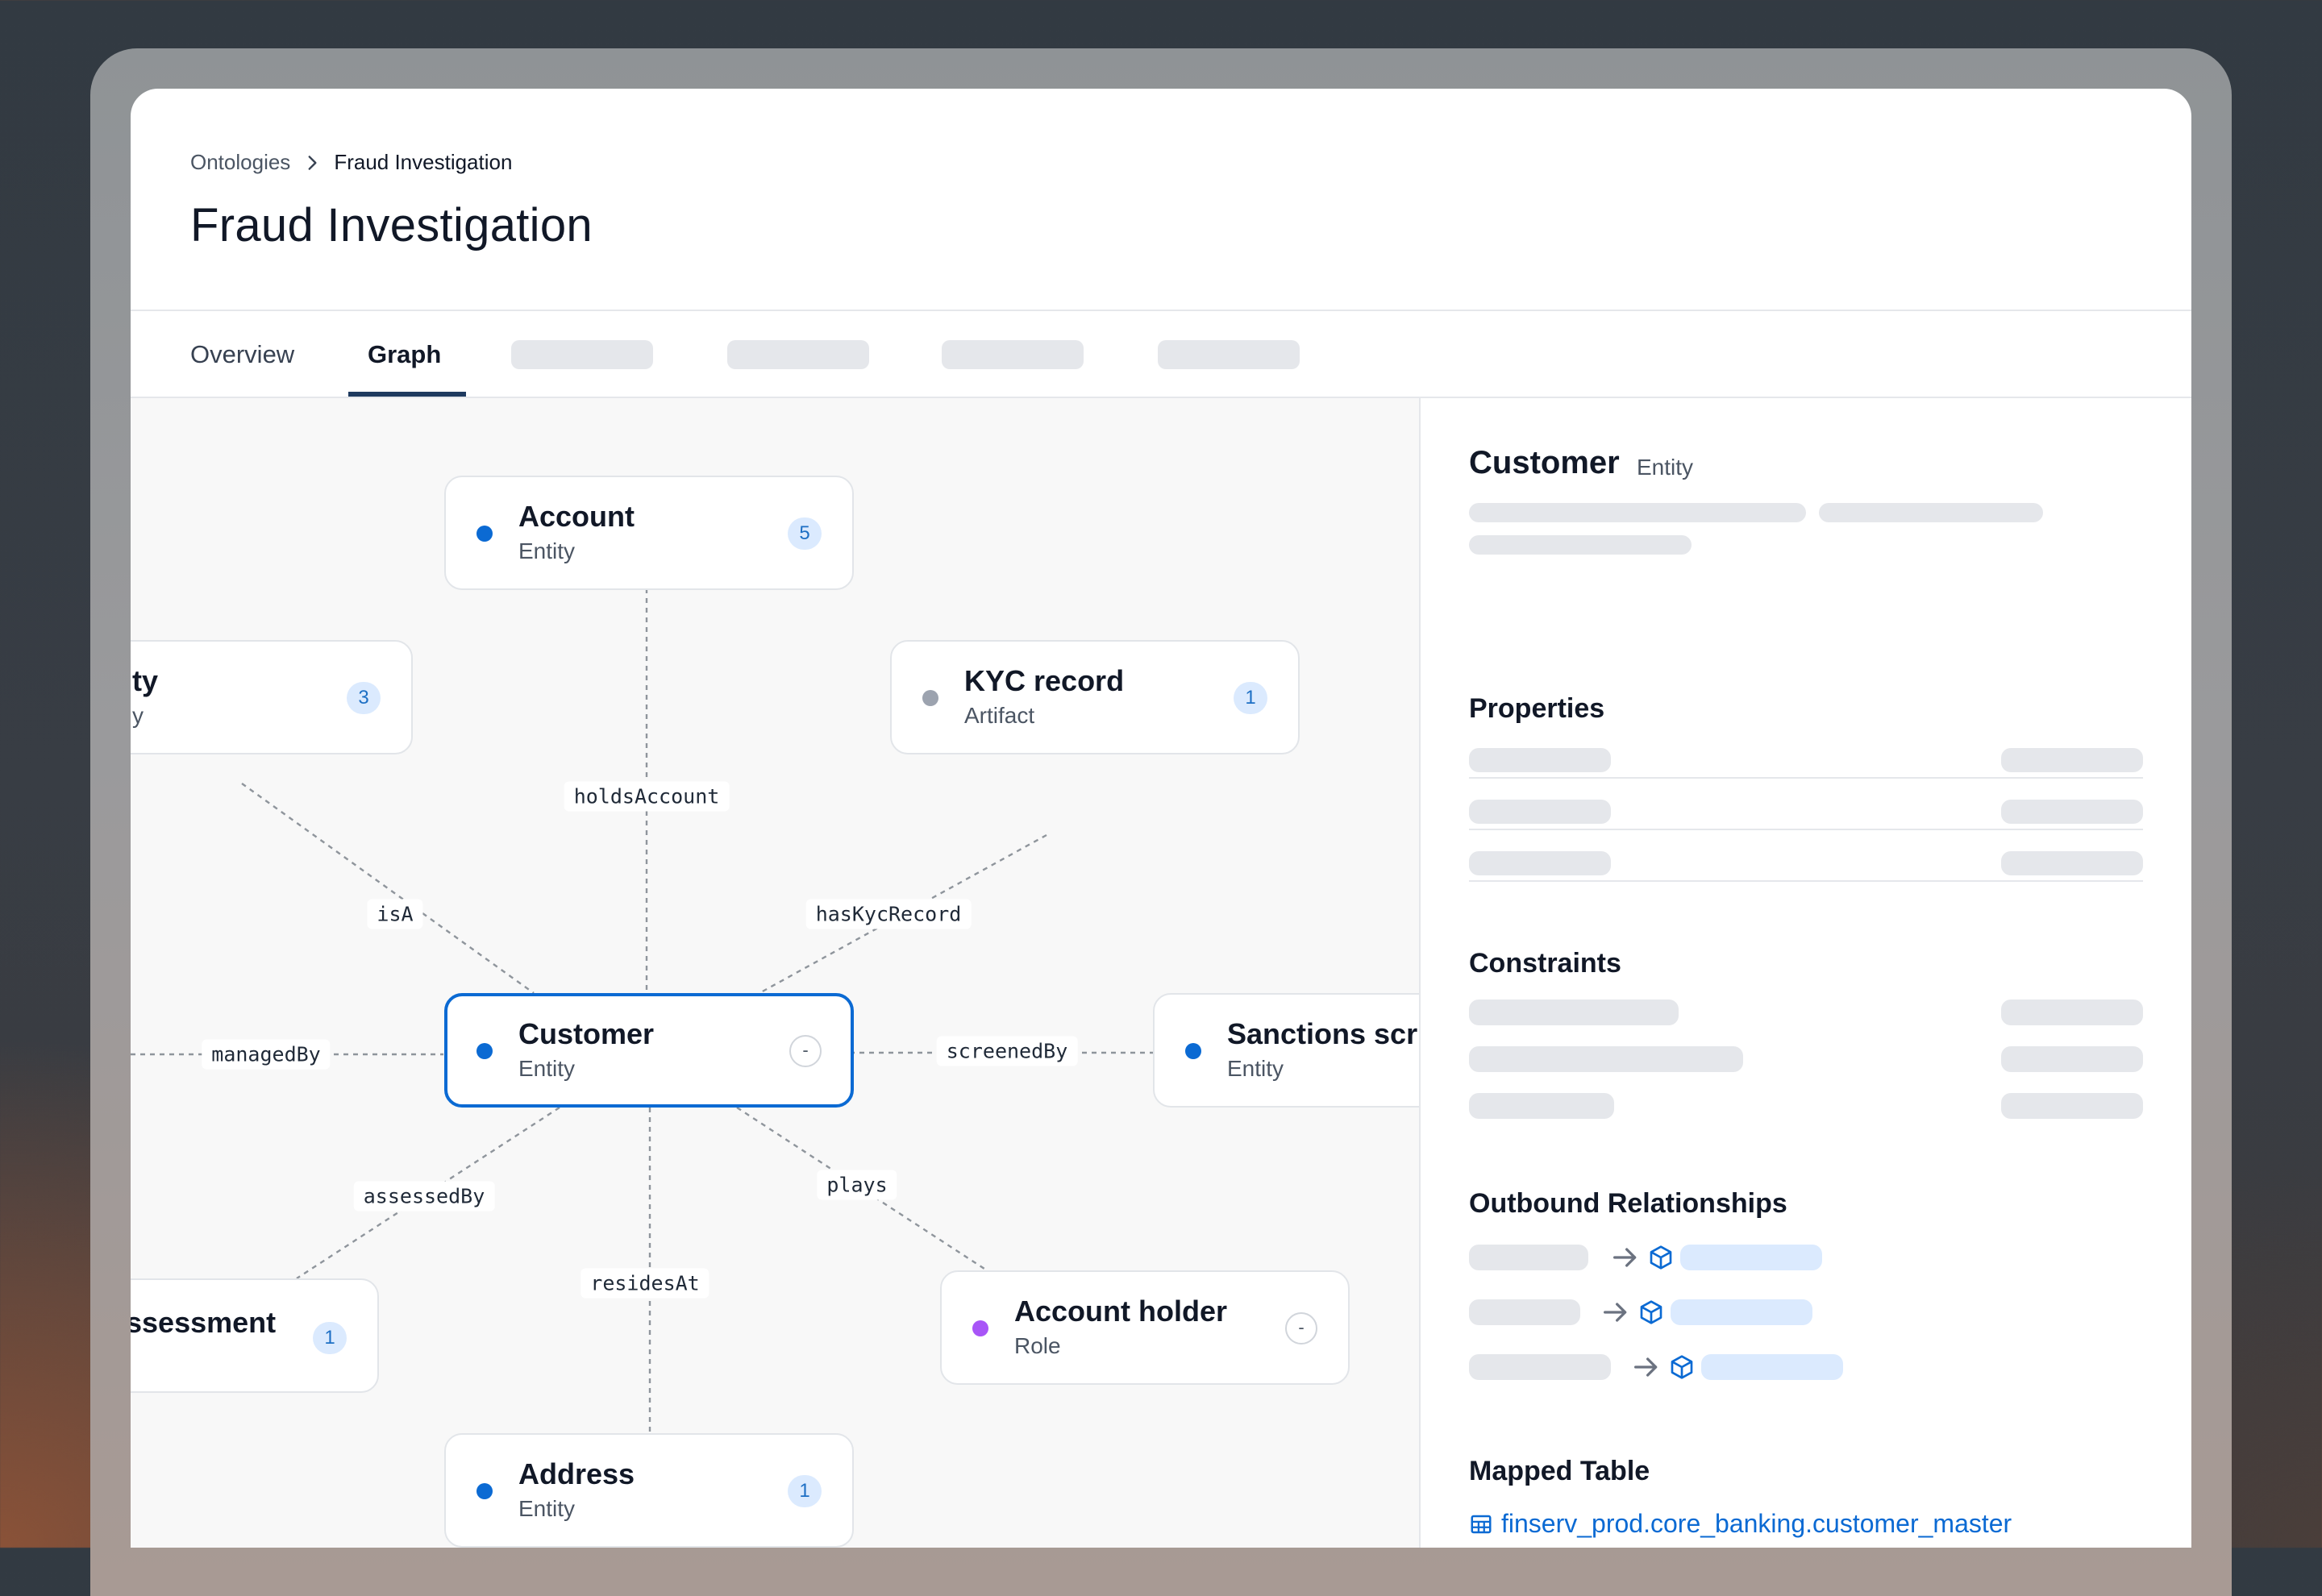 The width and height of the screenshot is (2322, 1596). I want to click on edge-label-screened-by: screenedBy, so click(1007, 1051).